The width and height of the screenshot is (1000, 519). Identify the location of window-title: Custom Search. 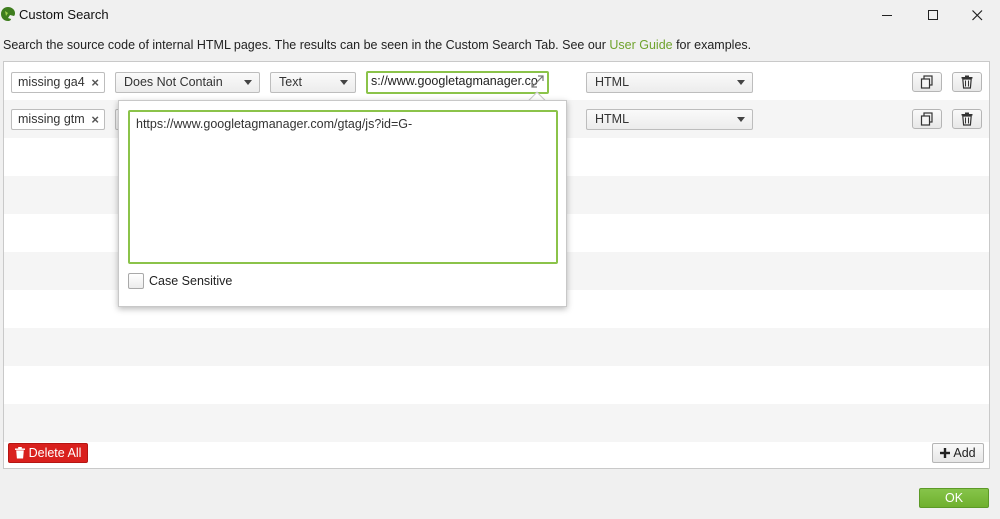
(64, 14).